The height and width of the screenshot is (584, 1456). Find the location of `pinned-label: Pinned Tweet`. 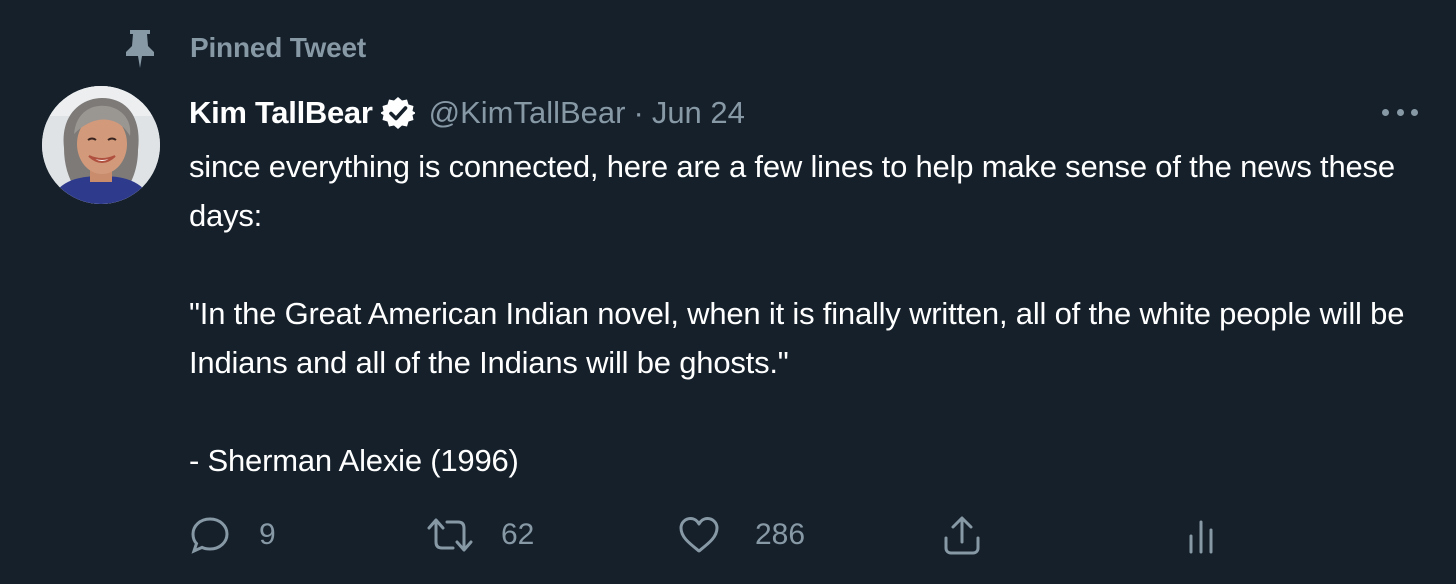

pinned-label: Pinned Tweet is located at coordinates (278, 47).